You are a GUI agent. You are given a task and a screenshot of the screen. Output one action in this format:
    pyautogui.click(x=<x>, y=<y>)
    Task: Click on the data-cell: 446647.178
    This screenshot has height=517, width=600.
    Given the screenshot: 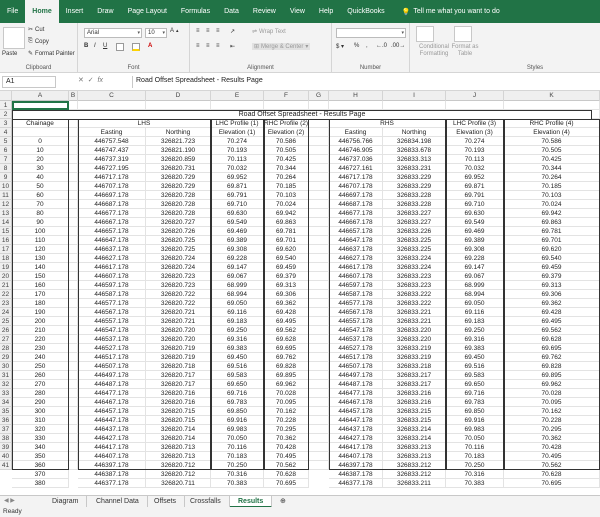 What is the action you would take?
    pyautogui.click(x=112, y=240)
    